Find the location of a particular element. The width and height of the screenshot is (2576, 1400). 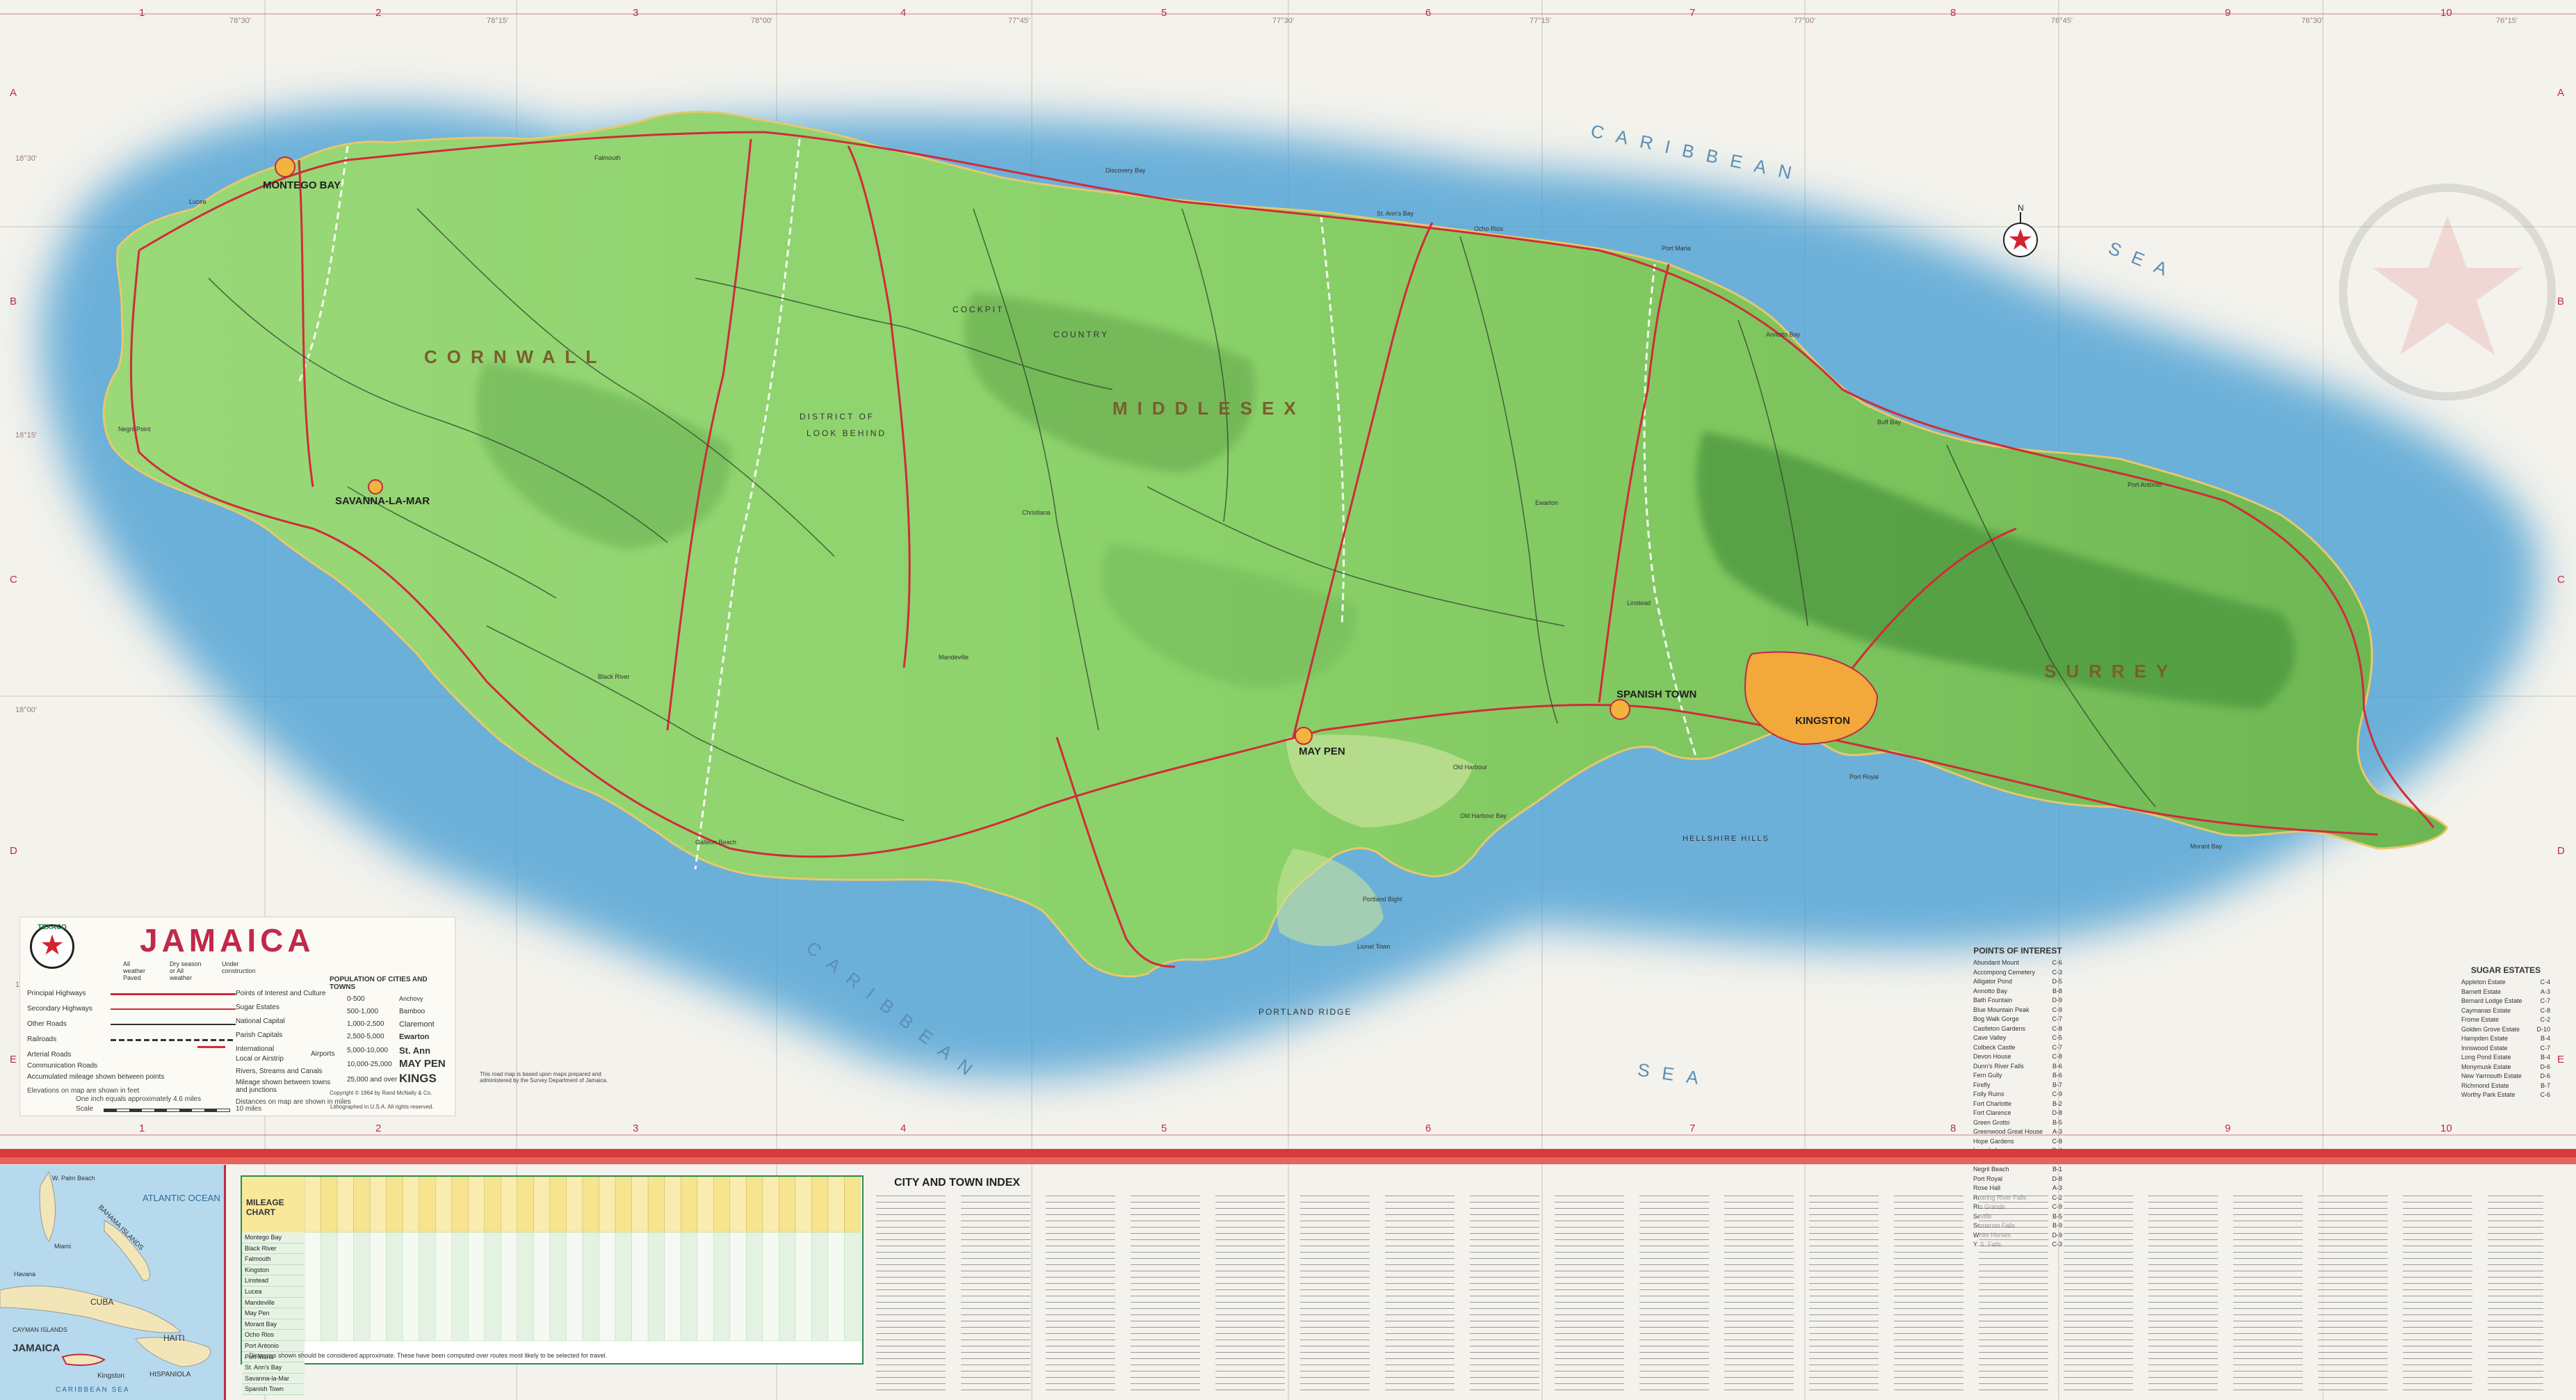

sugar-estate-item: Innswood Estate C-7 is located at coordinates (2505, 1049).